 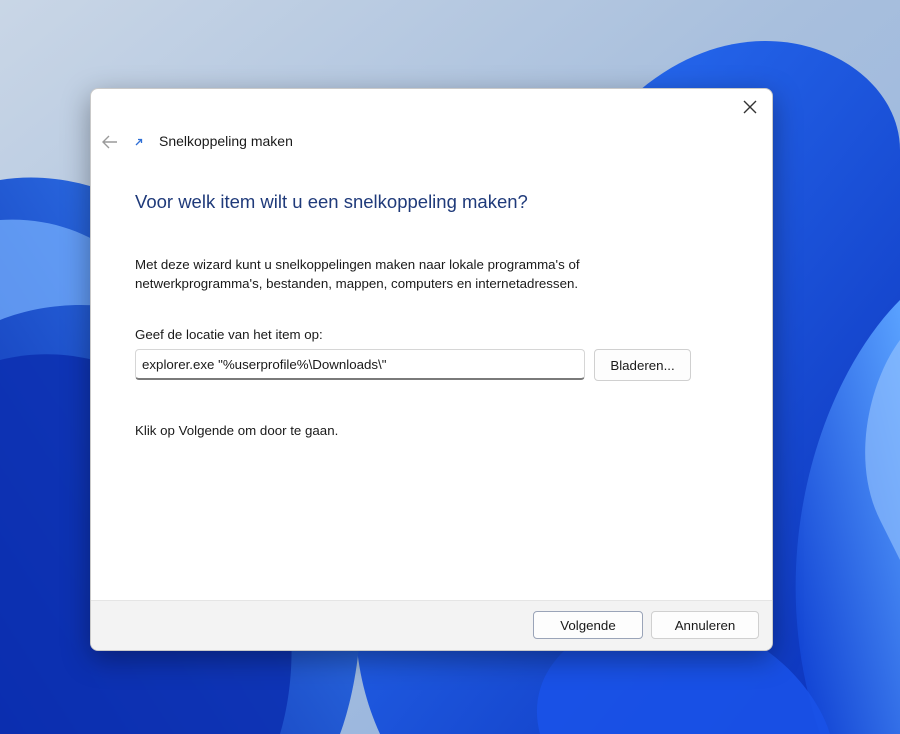 What do you see at coordinates (431, 625) in the screenshot?
I see `dialog-footer: Volgende Annuleren` at bounding box center [431, 625].